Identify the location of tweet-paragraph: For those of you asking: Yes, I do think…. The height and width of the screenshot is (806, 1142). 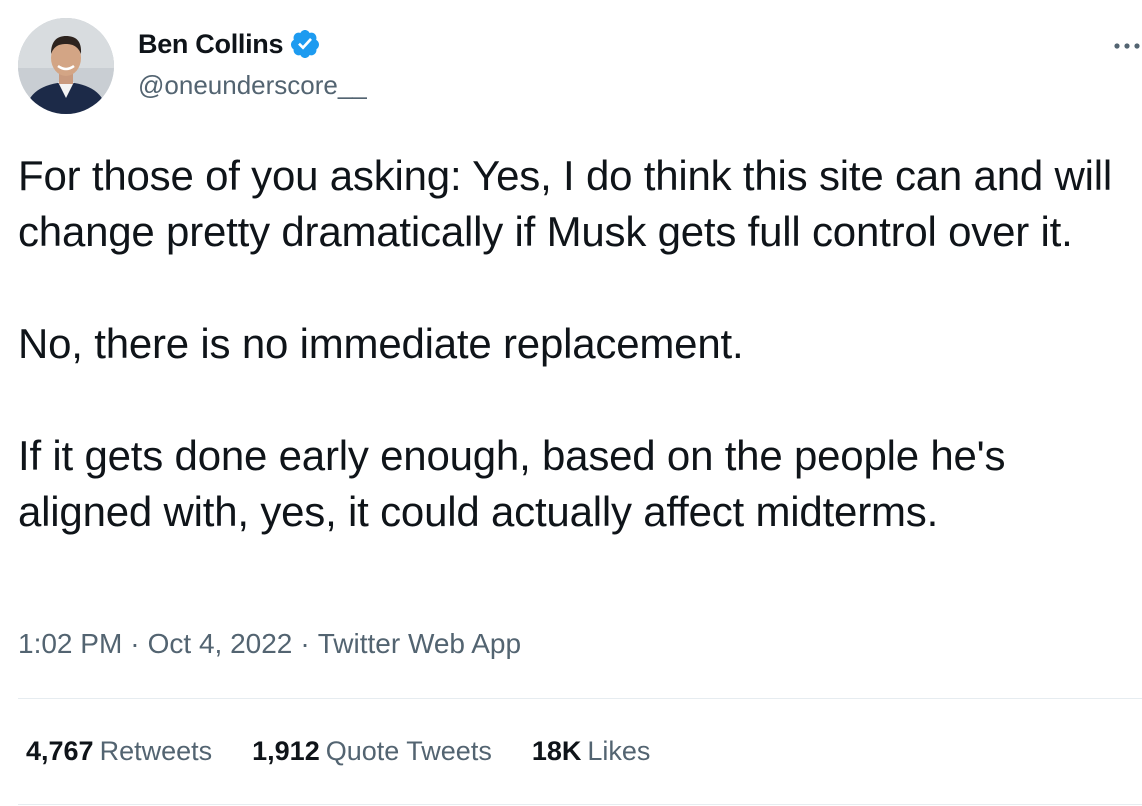
(565, 203).